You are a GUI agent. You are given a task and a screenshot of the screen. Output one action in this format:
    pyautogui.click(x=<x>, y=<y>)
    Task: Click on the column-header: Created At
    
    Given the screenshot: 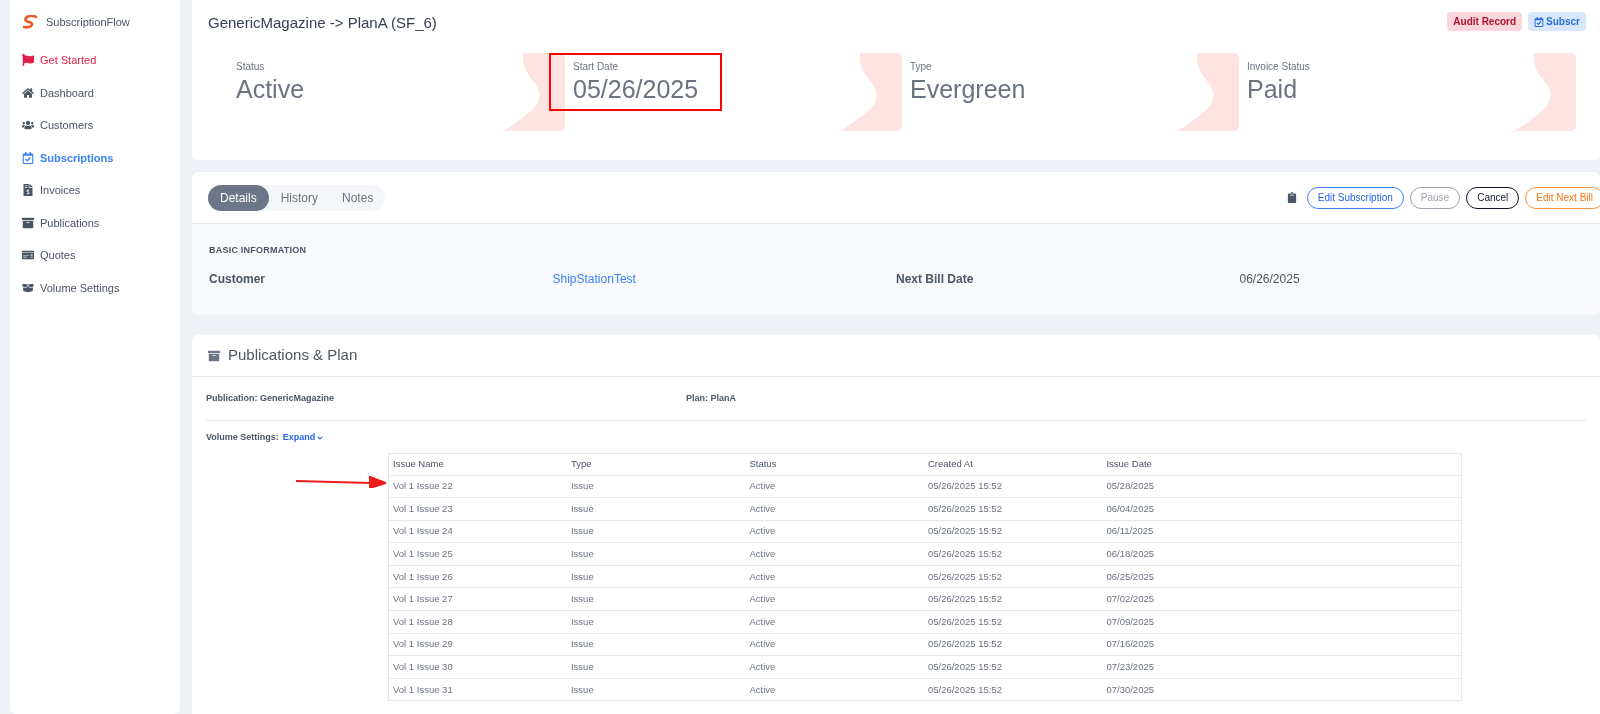 What is the action you would take?
    pyautogui.click(x=1013, y=464)
    